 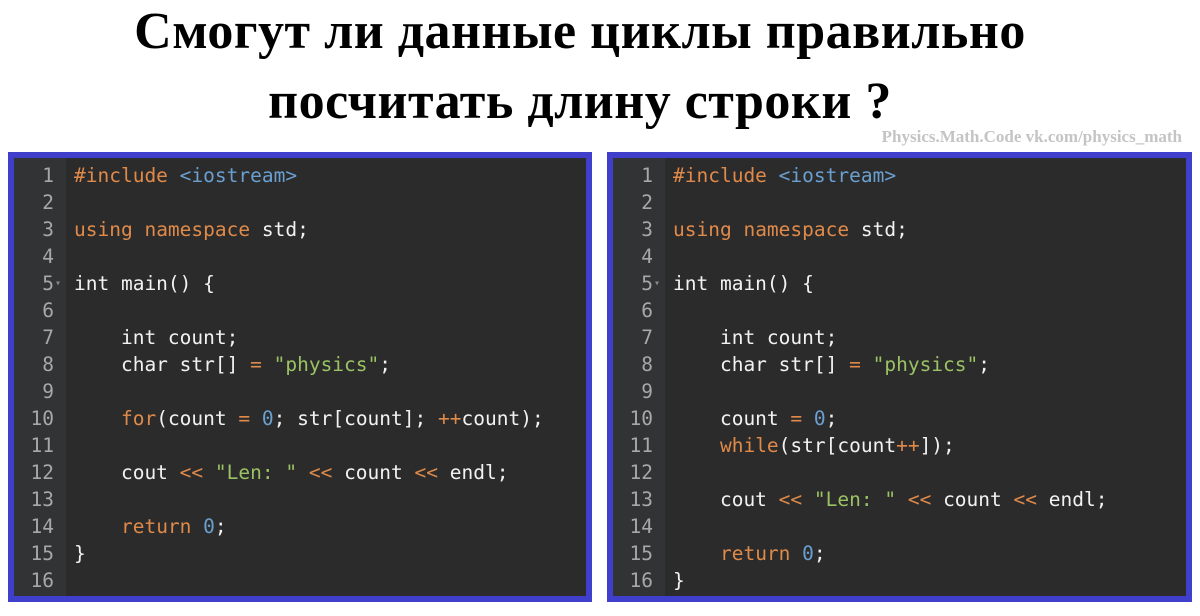 I want to click on code-line: 5 ▾ int main() {, so click(x=899, y=283).